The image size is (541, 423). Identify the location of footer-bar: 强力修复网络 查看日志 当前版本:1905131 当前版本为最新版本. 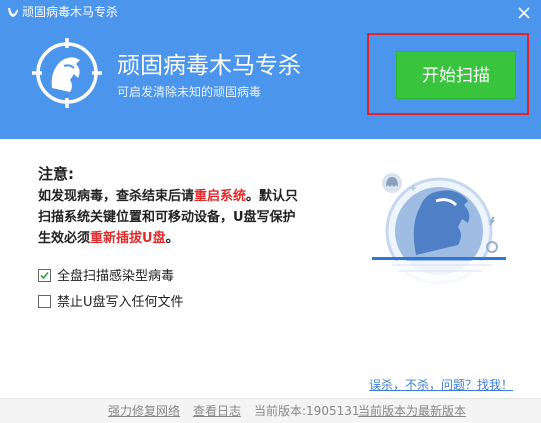
(270, 410).